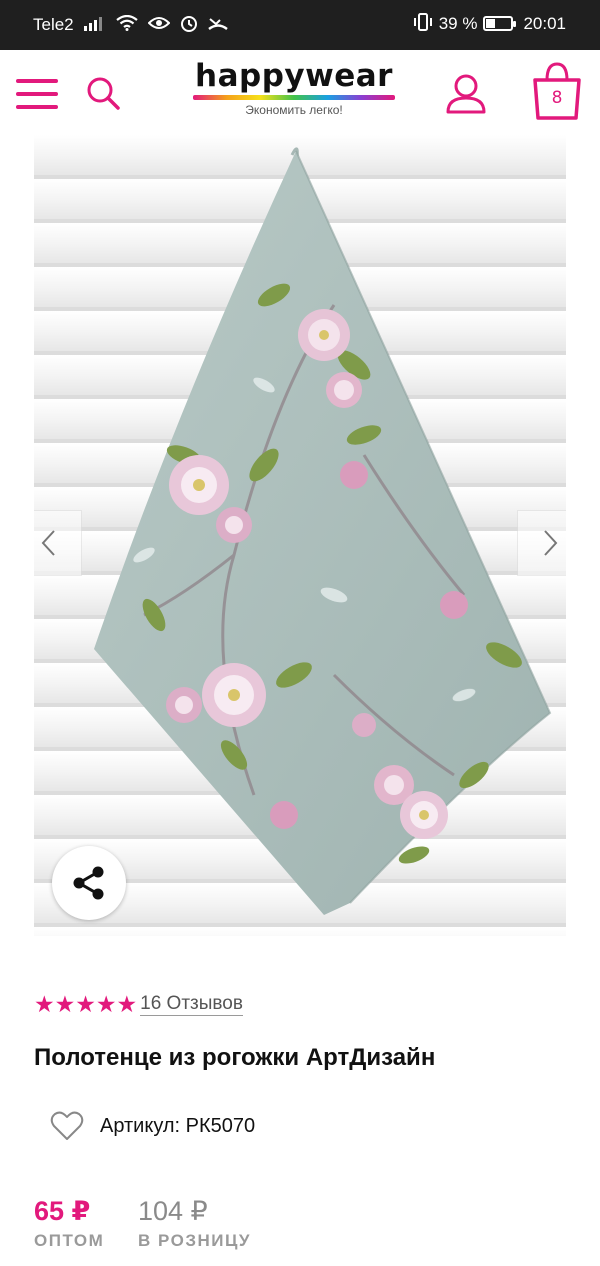  I want to click on rating-stars: ★ ★ ★ ★ ★, so click(86, 1003).